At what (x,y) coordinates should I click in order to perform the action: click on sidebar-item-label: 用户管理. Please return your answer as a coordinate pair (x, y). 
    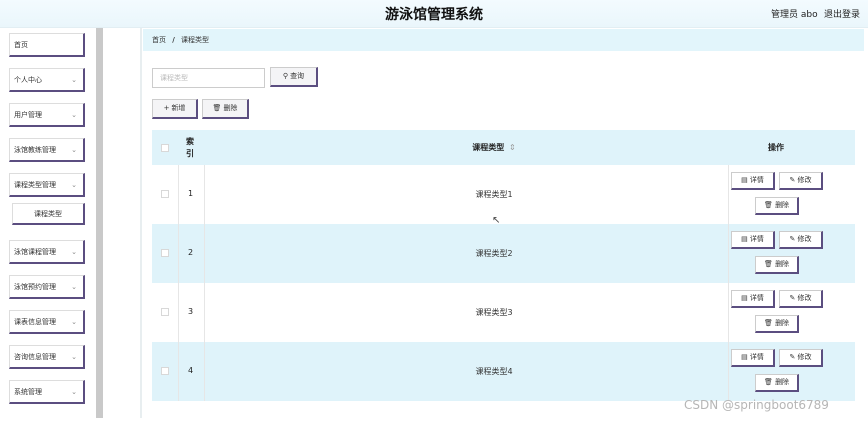
    Looking at the image, I should click on (28, 115).